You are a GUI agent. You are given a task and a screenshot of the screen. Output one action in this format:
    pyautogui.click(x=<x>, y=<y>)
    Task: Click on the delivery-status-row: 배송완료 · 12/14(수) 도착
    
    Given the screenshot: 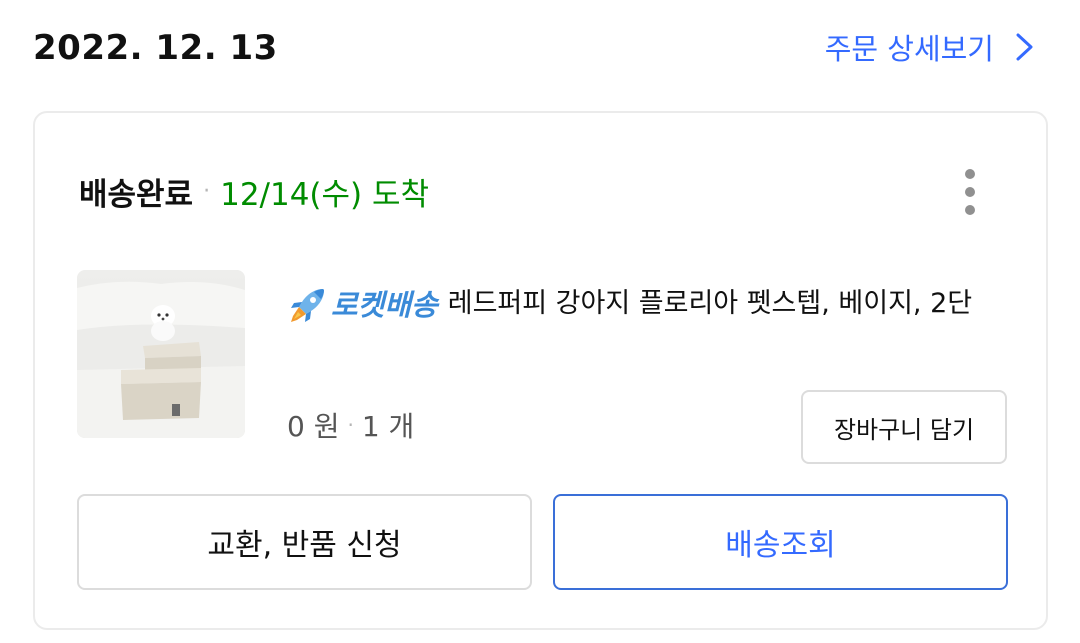 What is the action you would take?
    pyautogui.click(x=254, y=191)
    